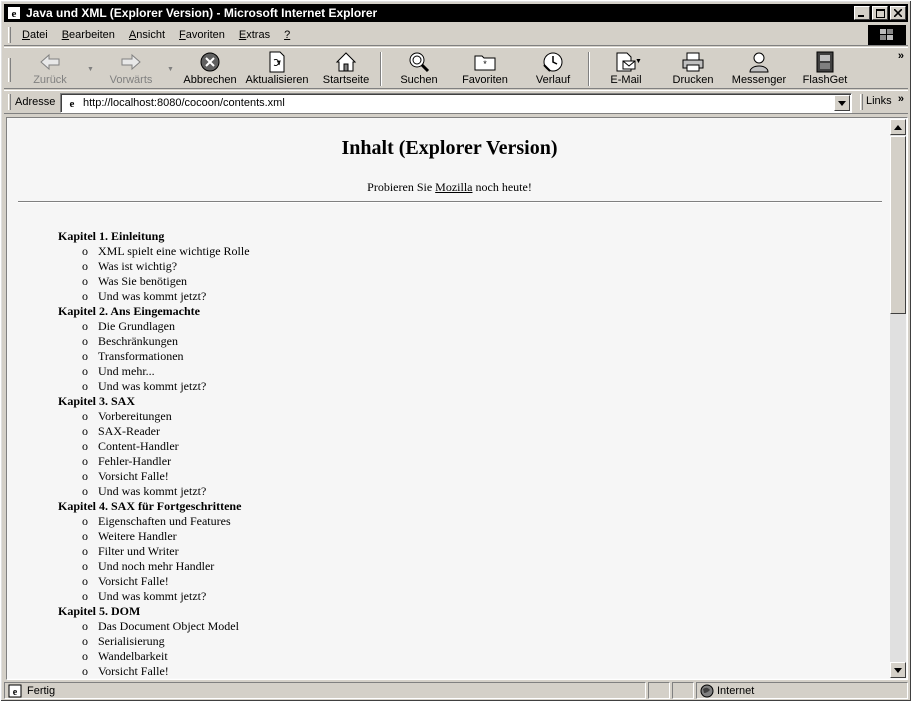 The height and width of the screenshot is (702, 912). I want to click on home-button: Startseite, so click(346, 69).